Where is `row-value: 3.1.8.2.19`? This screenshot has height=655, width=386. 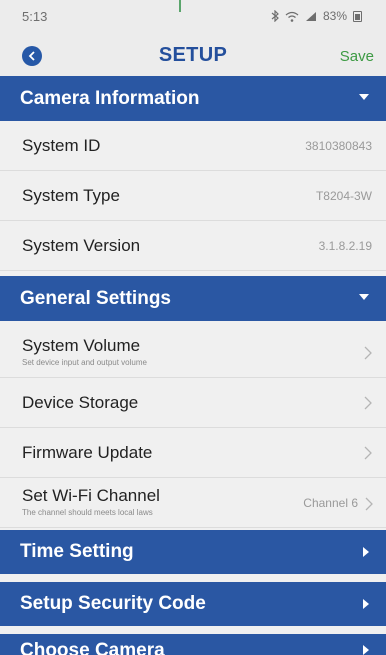 row-value: 3.1.8.2.19 is located at coordinates (345, 246).